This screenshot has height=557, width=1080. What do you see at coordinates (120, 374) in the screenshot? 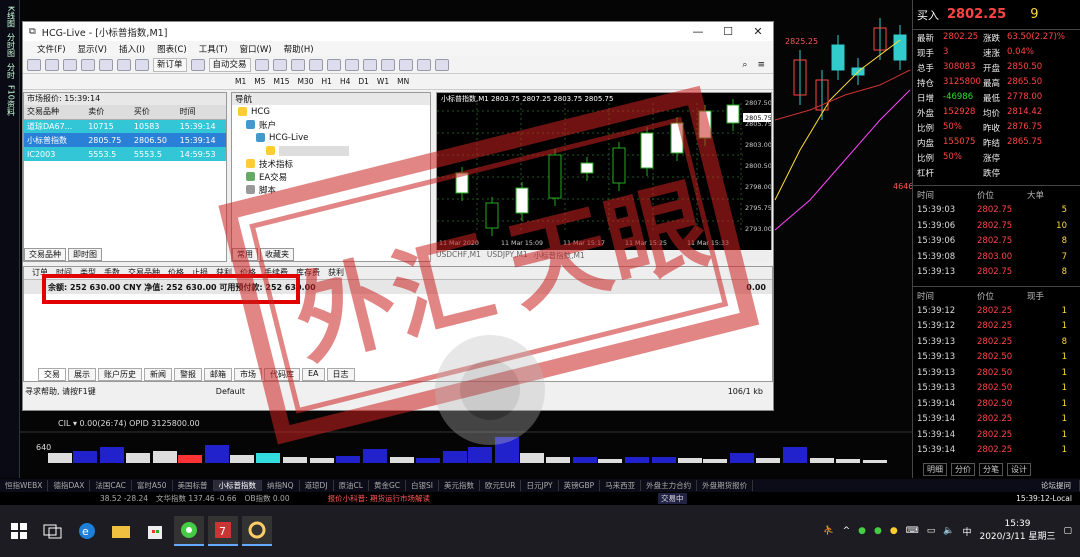
I see `terminal-tab: 账户历史` at bounding box center [120, 374].